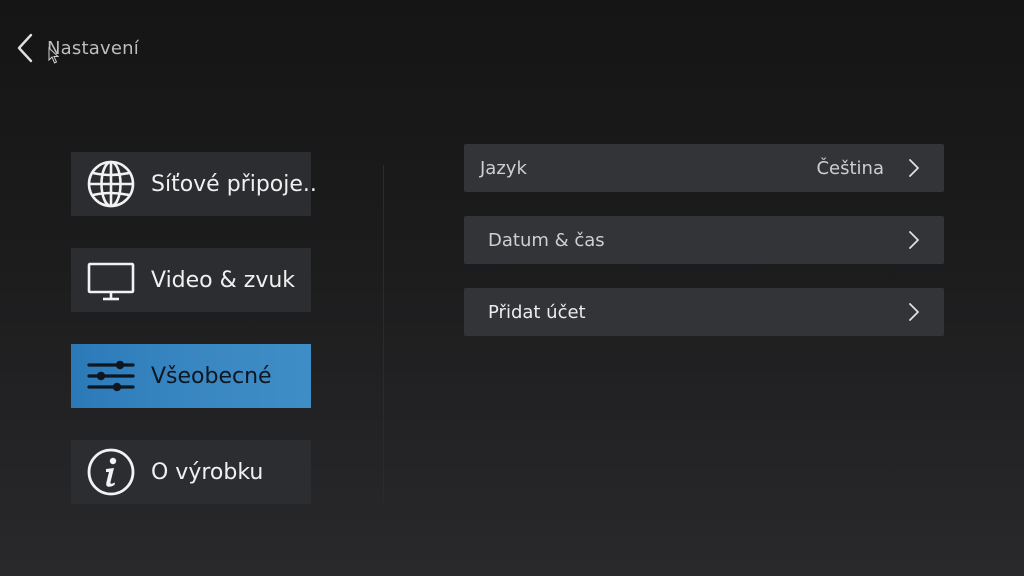 The image size is (1024, 576). I want to click on option-label: Jazyk, so click(503, 168).